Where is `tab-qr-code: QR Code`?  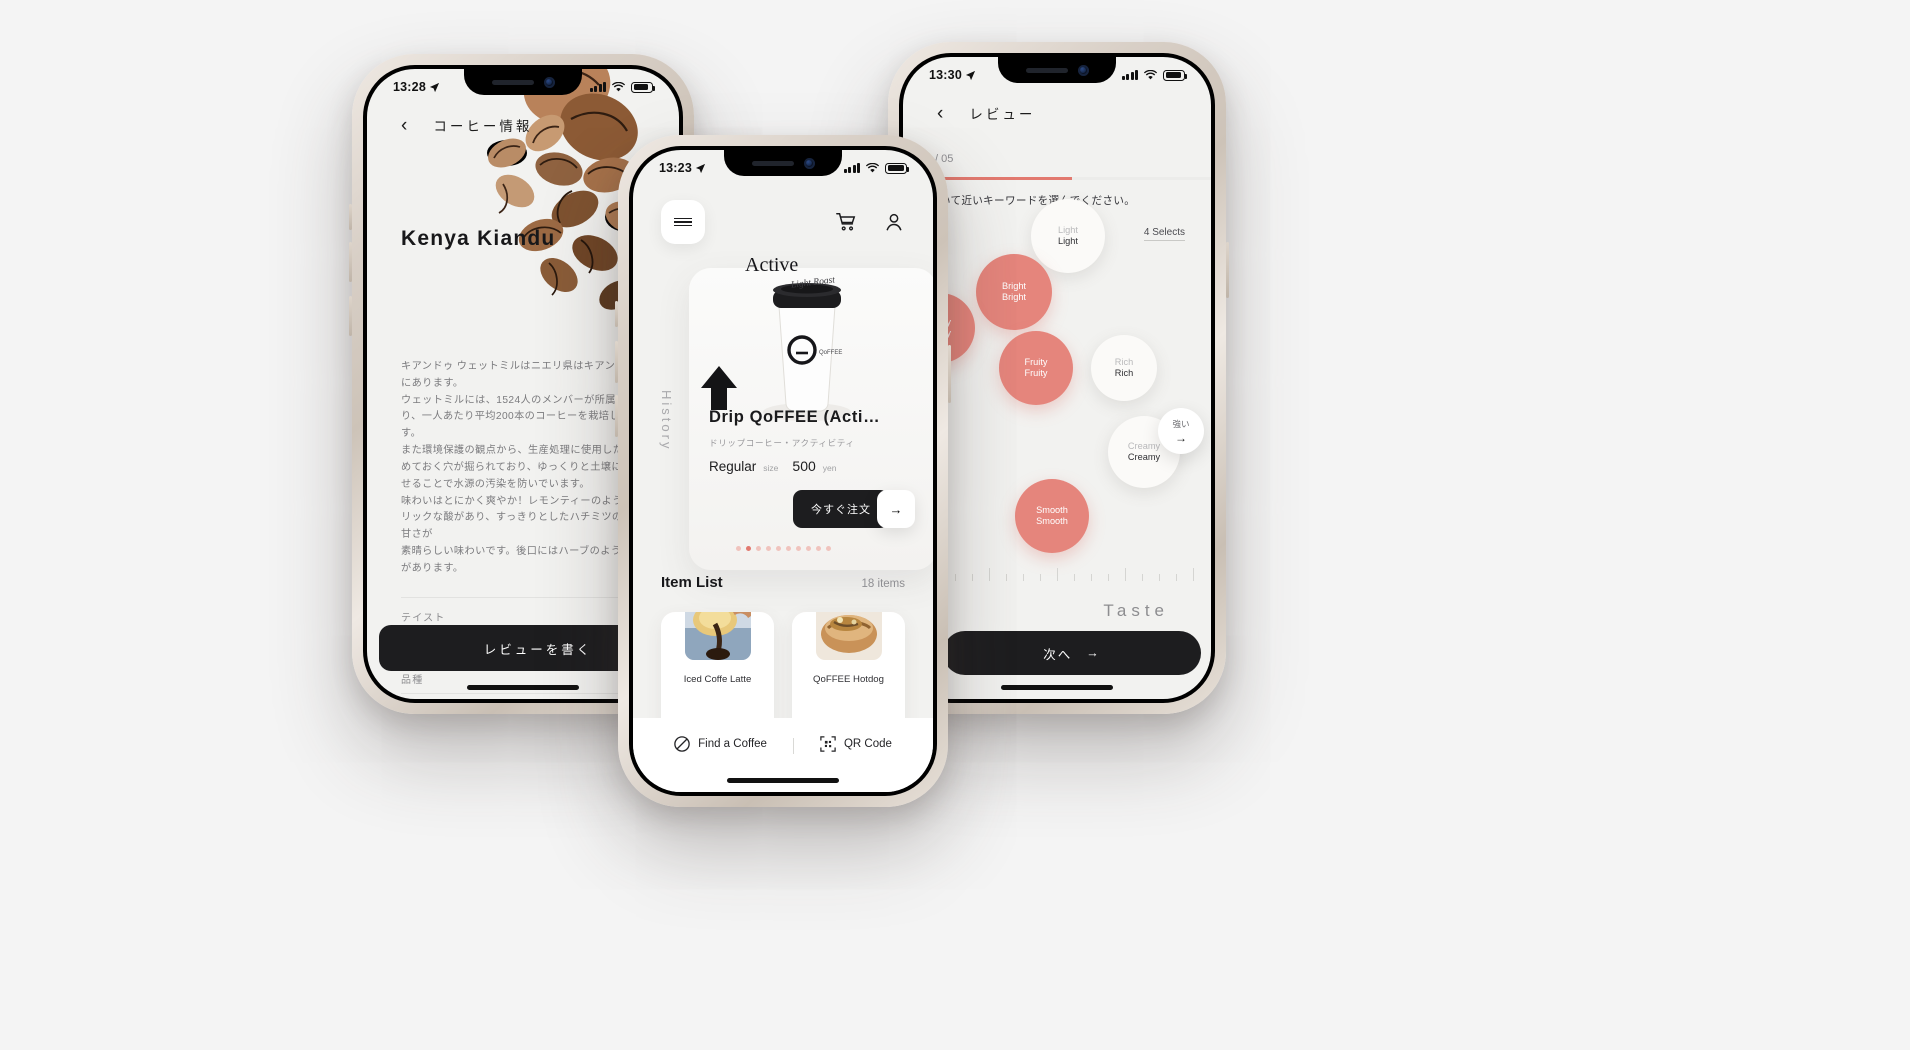 tab-qr-code: QR Code is located at coordinates (856, 744).